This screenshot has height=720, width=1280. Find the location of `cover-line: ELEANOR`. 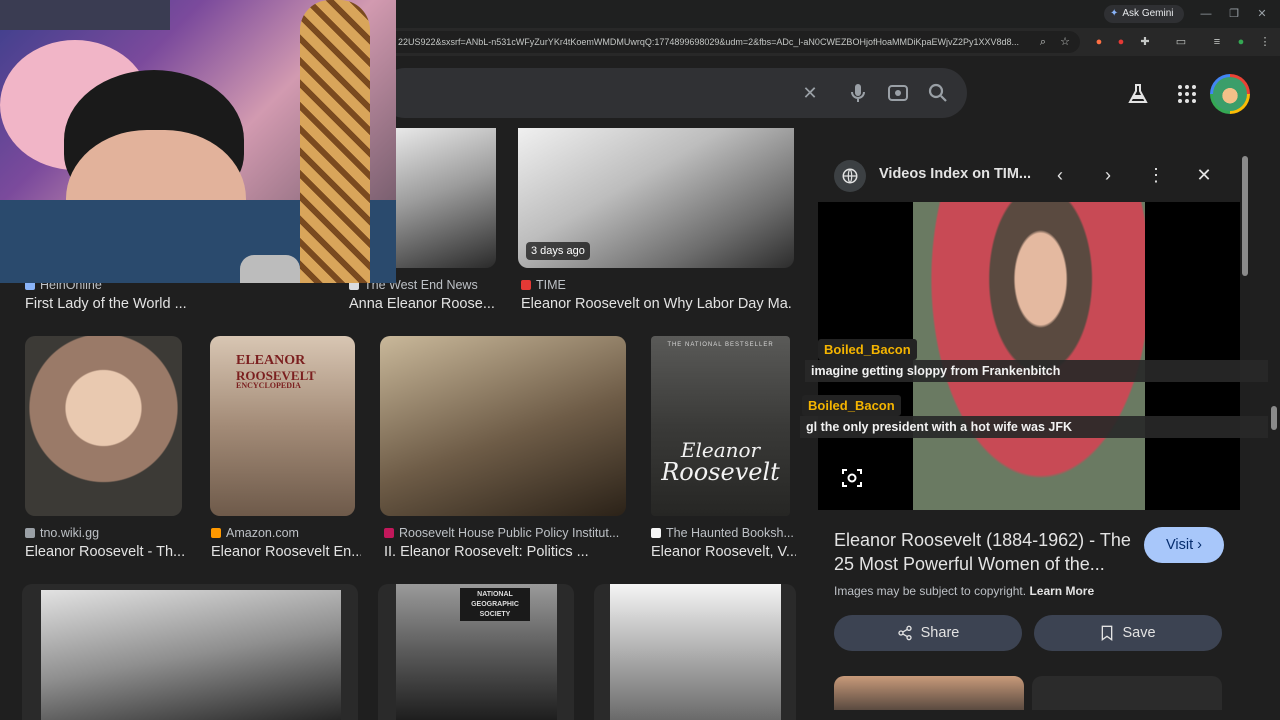

cover-line: ELEANOR is located at coordinates (271, 360).